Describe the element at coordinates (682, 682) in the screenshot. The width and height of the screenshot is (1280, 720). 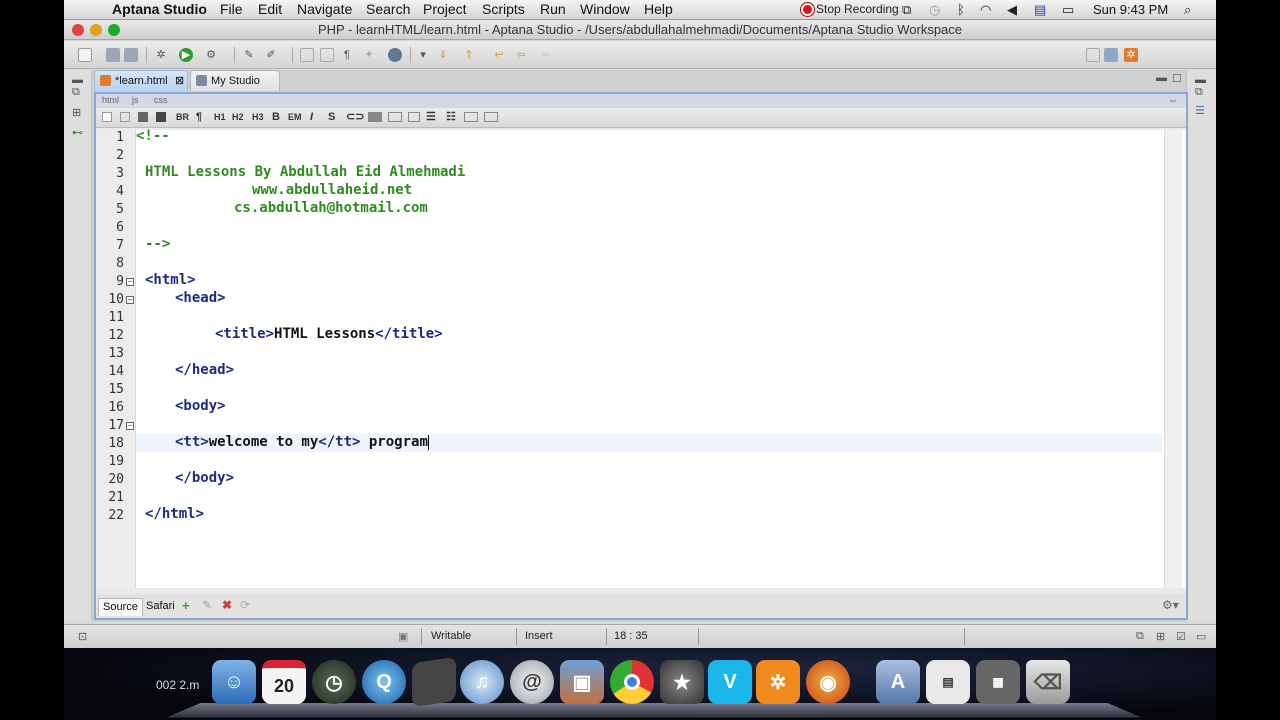
I see `imovie-icon: ★` at that location.